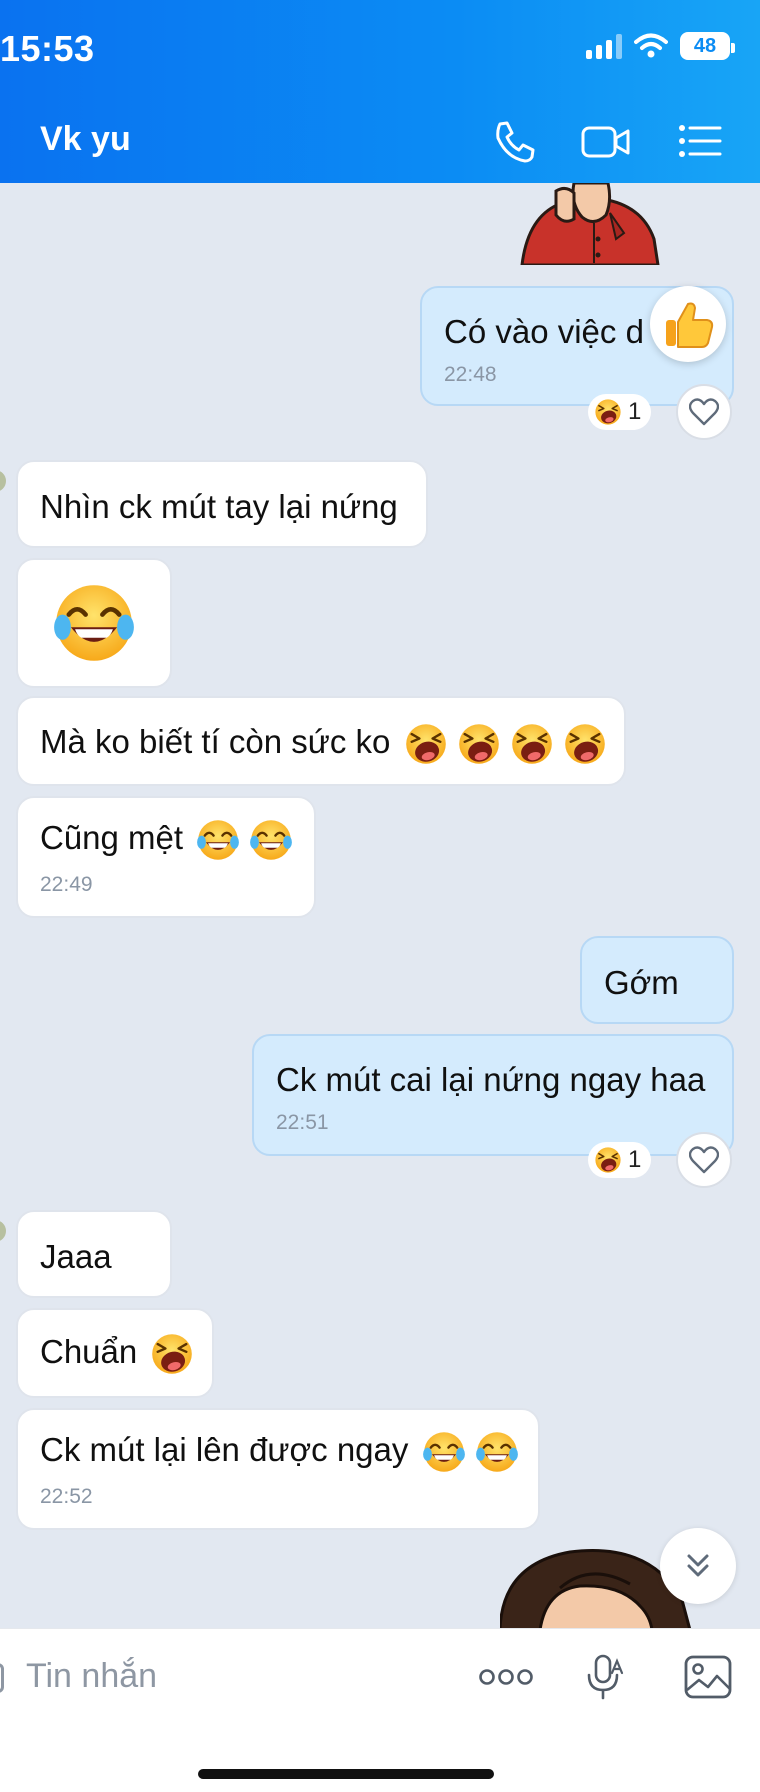 Image resolution: width=760 pixels, height=1792 pixels. I want to click on emoji-message-bubble, so click(94, 623).